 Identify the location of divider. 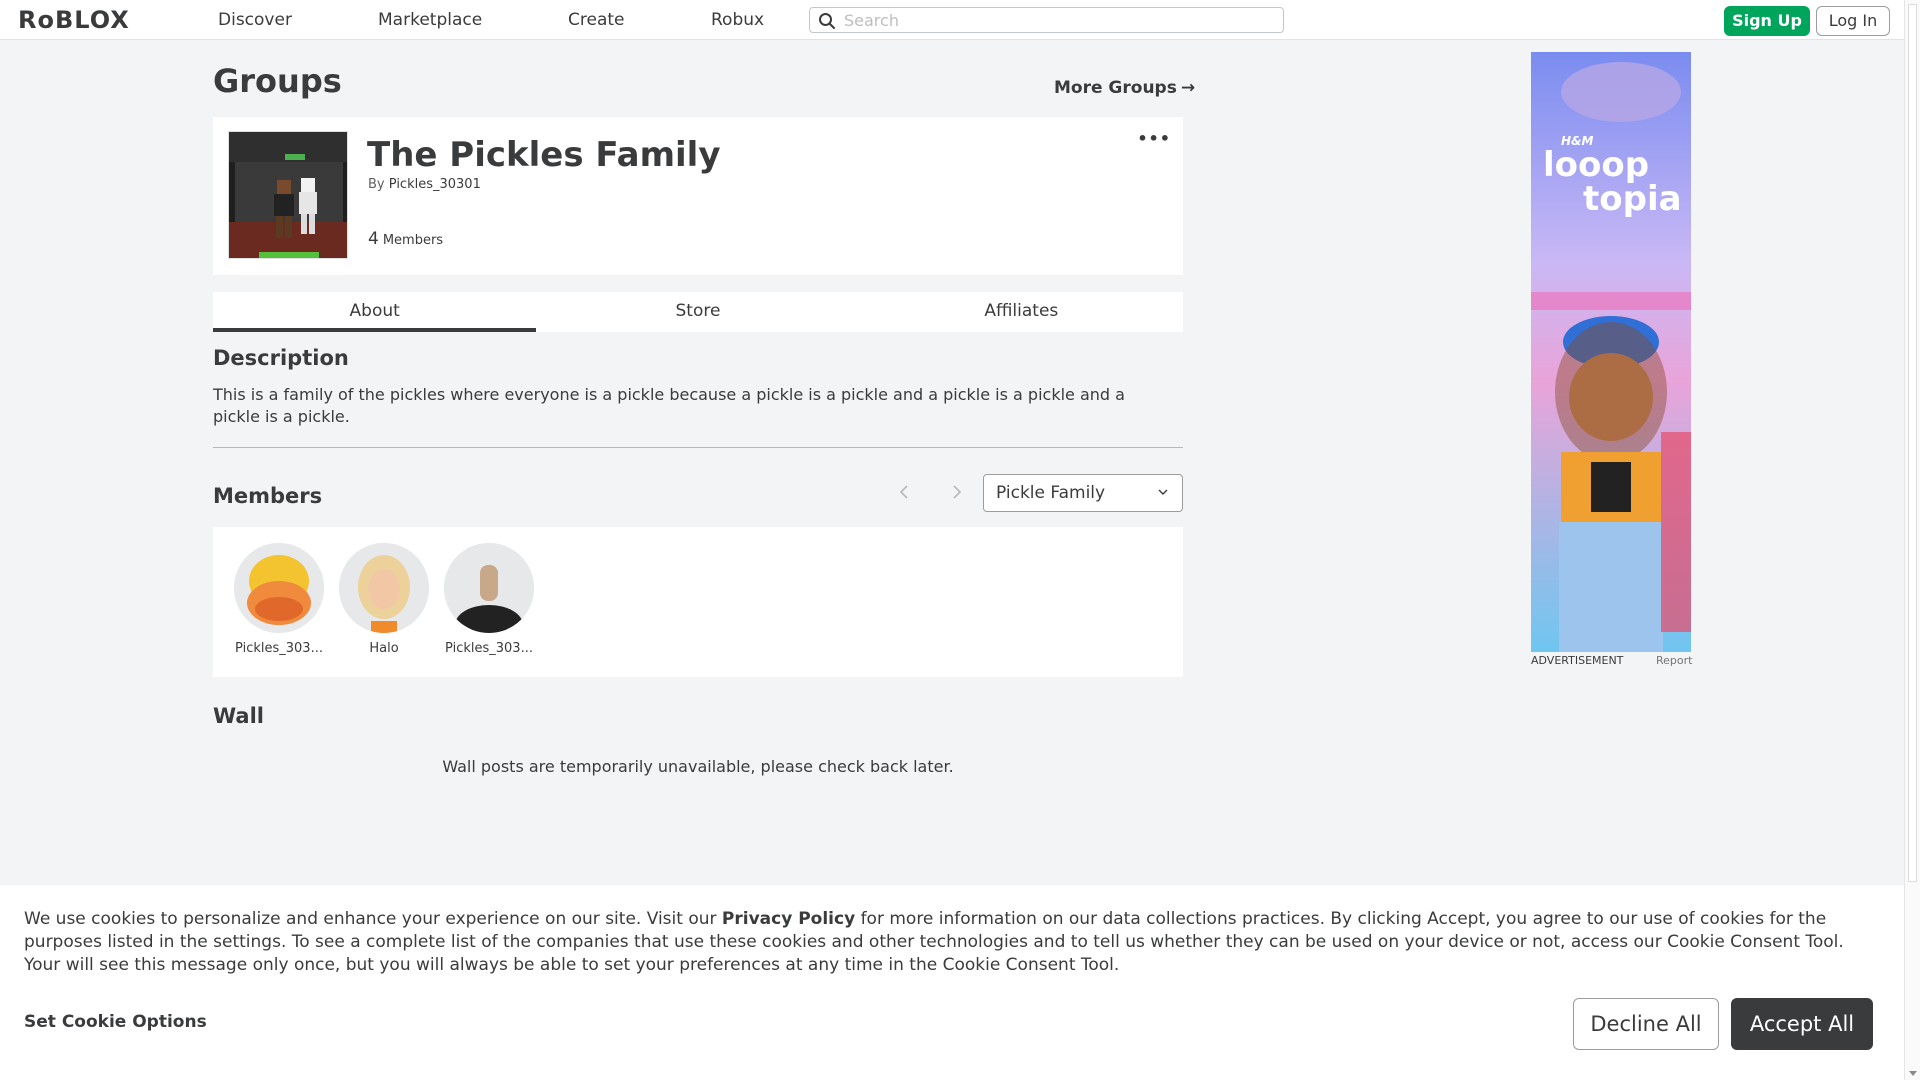
(698, 447).